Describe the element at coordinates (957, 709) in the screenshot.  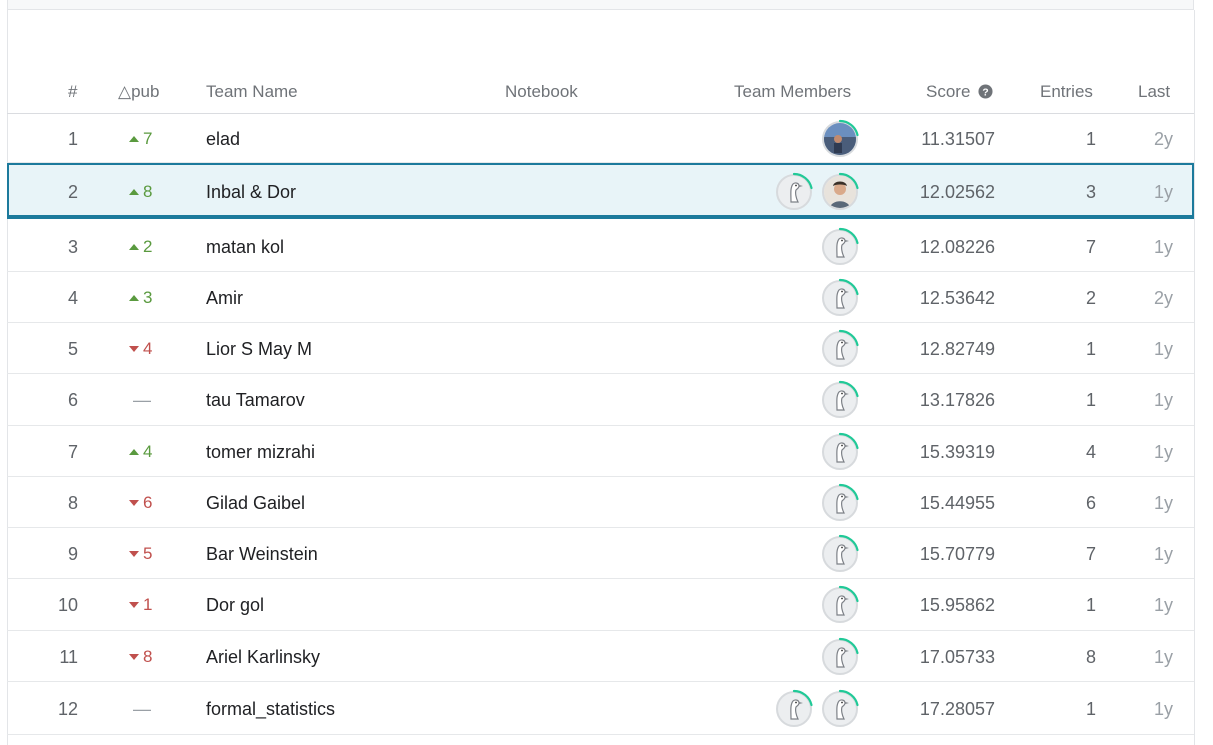
I see `score-value: 17.28057` at that location.